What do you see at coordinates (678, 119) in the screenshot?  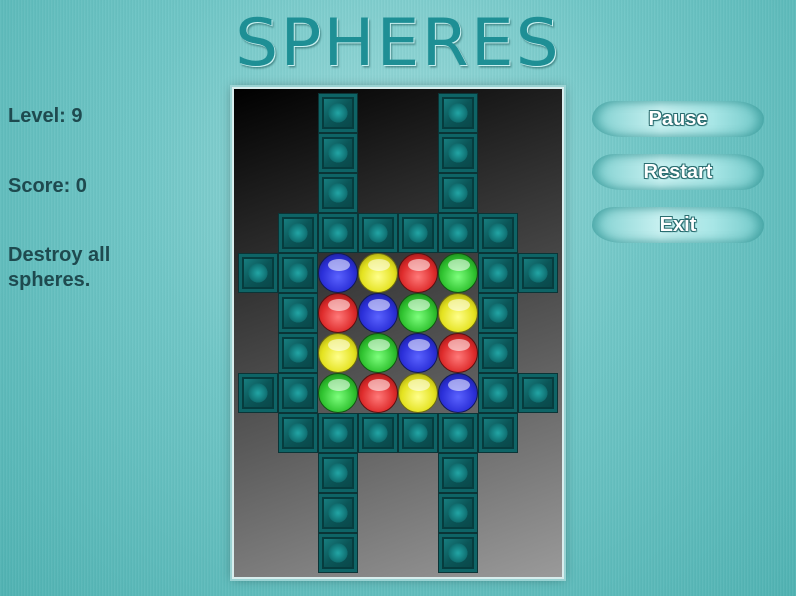 I see `pause-button: Pause` at bounding box center [678, 119].